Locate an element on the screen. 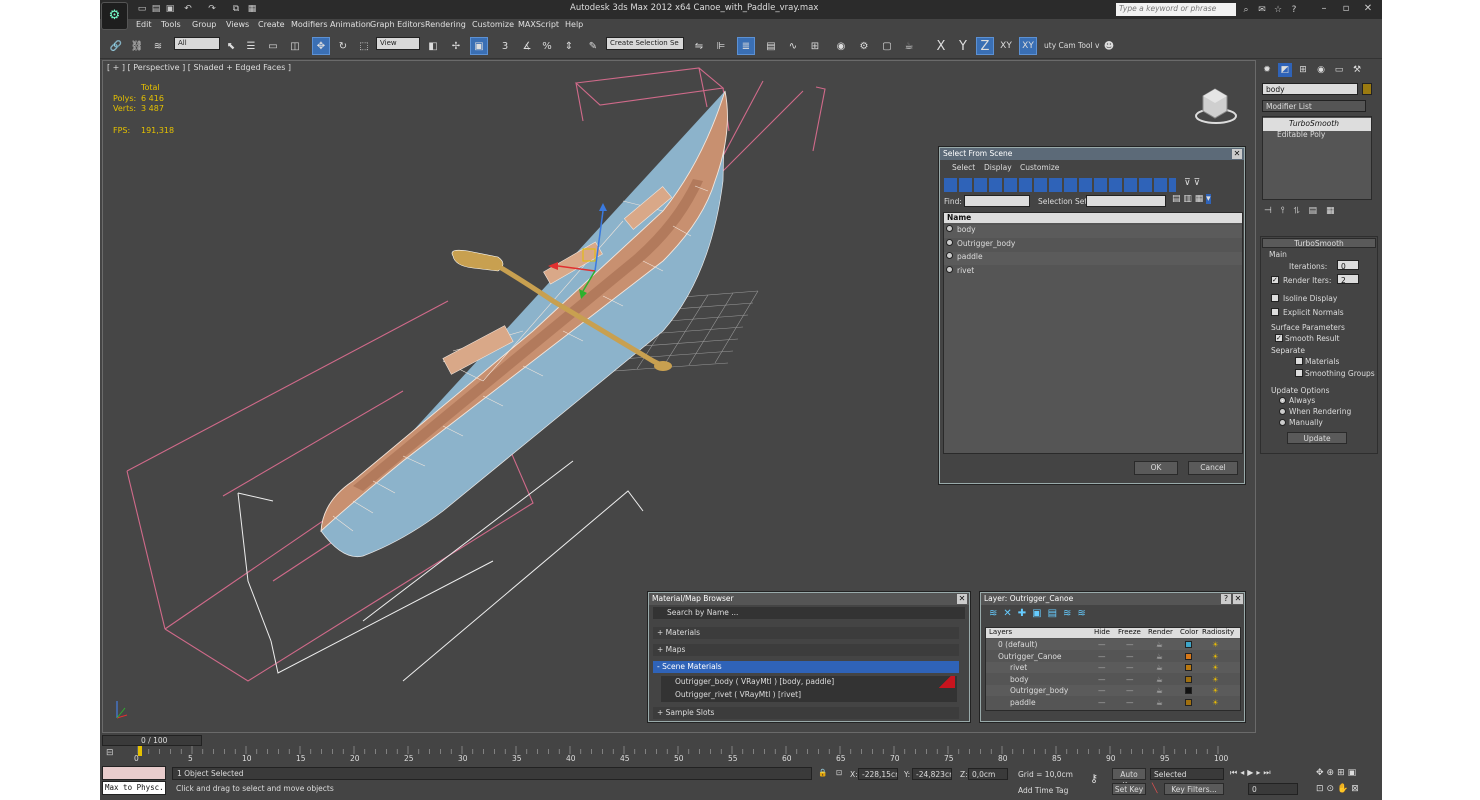 Image resolution: width=1480 pixels, height=800 pixels. utilities-tab-icon: ⚒ is located at coordinates (1357, 70).